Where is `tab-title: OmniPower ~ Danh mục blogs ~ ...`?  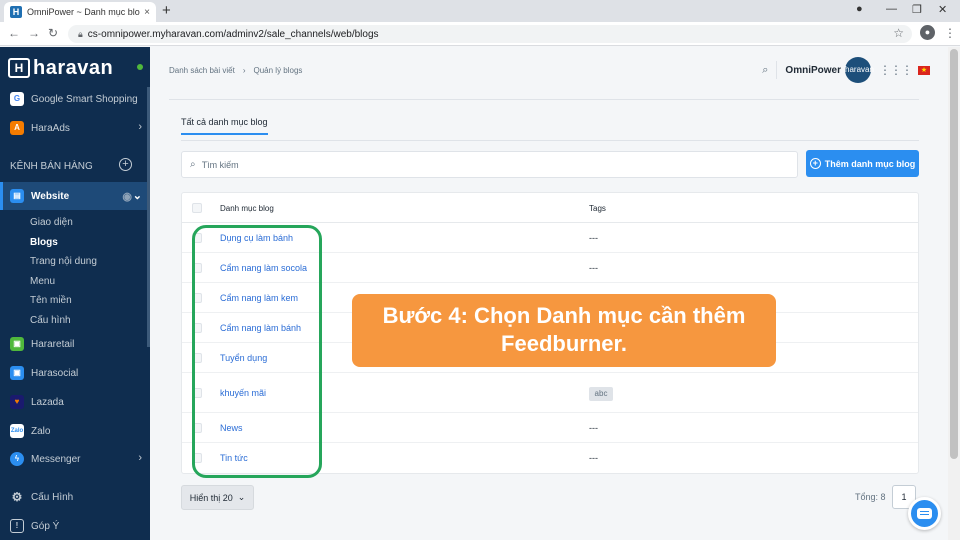 tab-title: OmniPower ~ Danh mục blogs ~ ... is located at coordinates (83, 12).